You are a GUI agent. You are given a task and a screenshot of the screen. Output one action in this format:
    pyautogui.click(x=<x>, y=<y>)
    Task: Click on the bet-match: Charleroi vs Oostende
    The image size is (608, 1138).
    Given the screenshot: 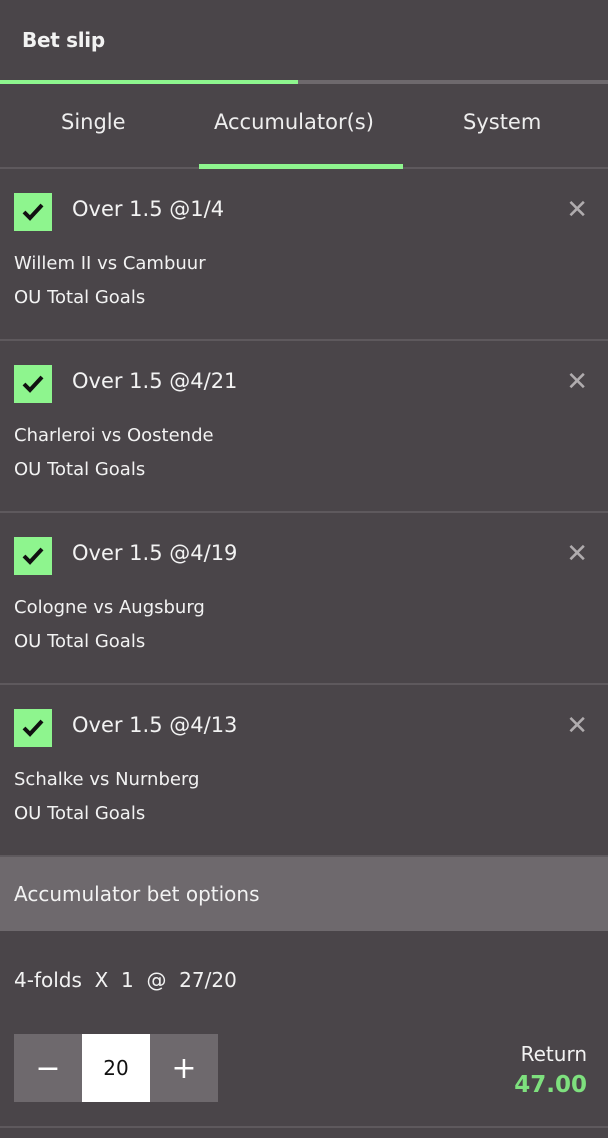 What is the action you would take?
    pyautogui.click(x=114, y=435)
    